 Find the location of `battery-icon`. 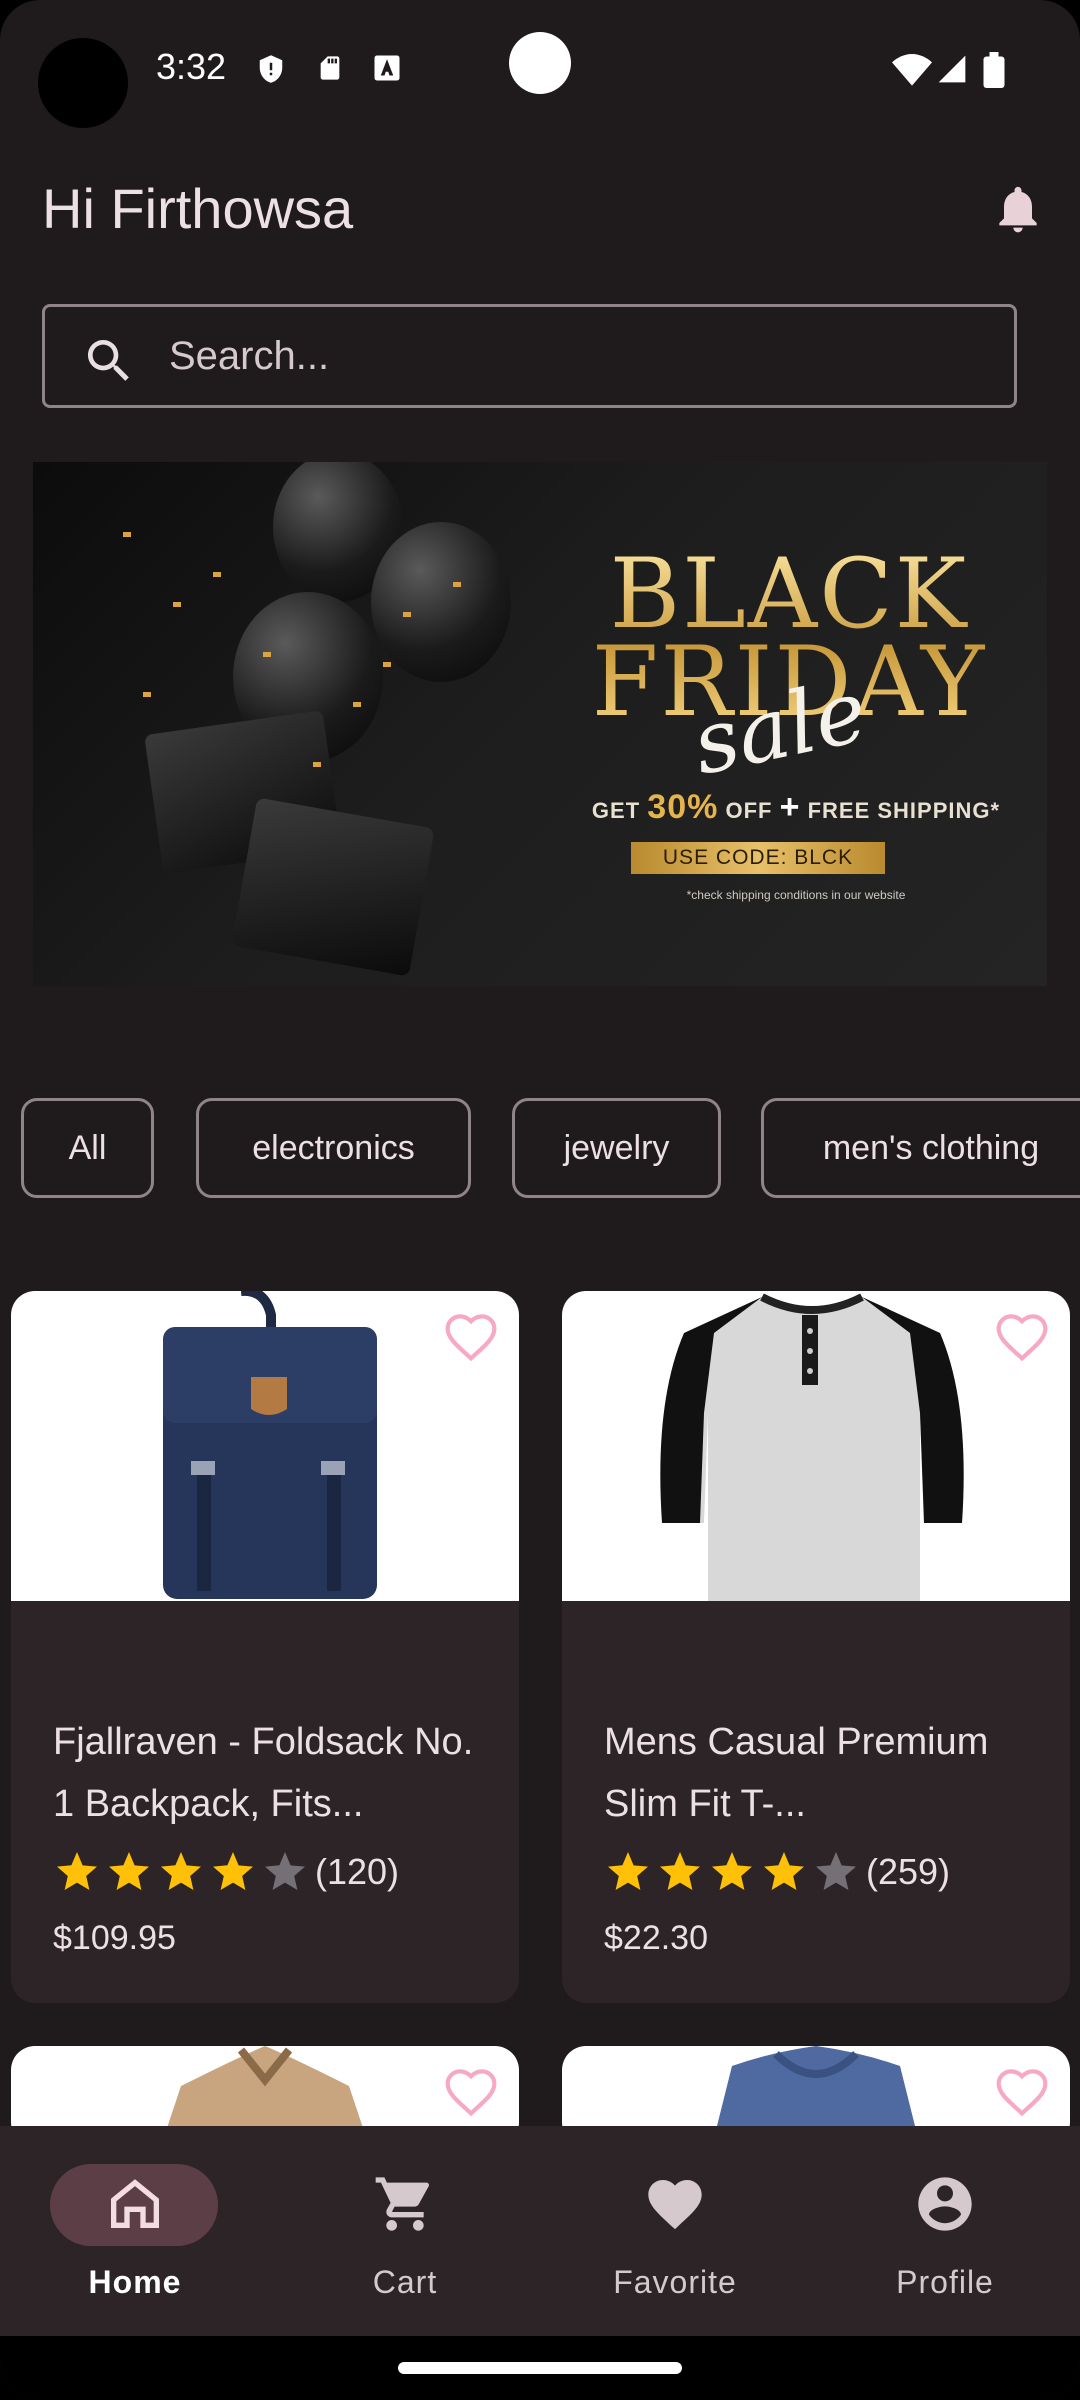

battery-icon is located at coordinates (994, 70).